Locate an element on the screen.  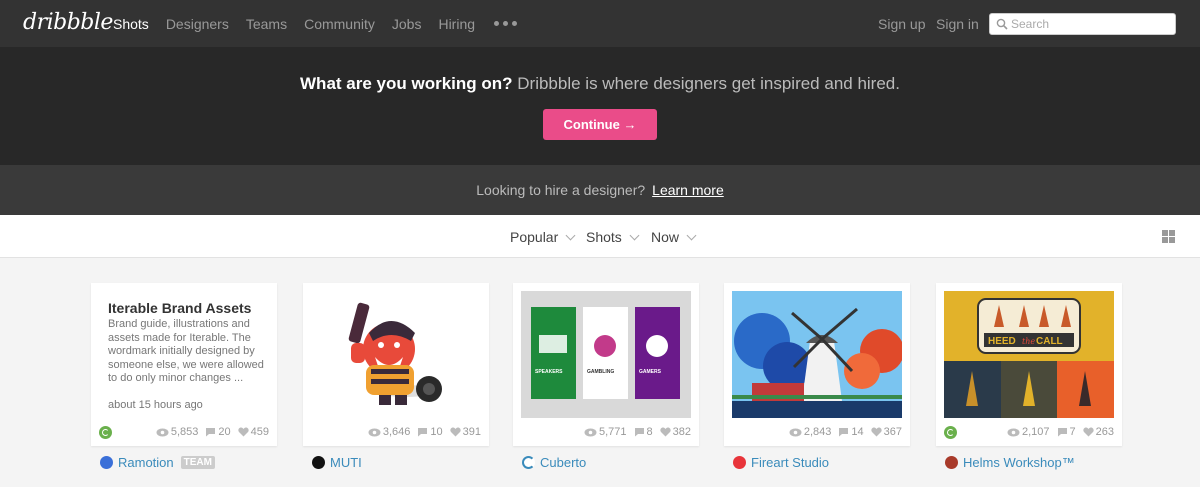
shot-thumbnail: HEED the CALL is located at coordinates (1029, 354).